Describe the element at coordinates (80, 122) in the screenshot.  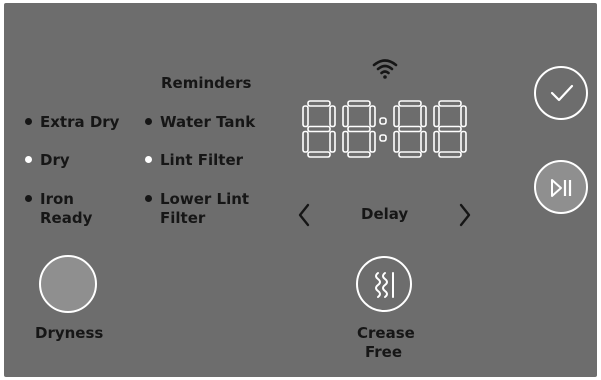
I see `option-extra-dry: Extra Dry` at that location.